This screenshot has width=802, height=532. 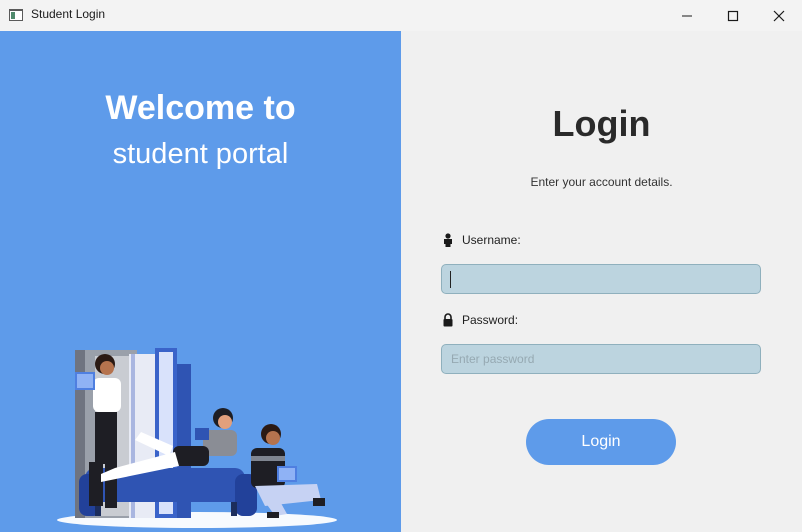 I want to click on username-label: Username:, so click(x=481, y=240).